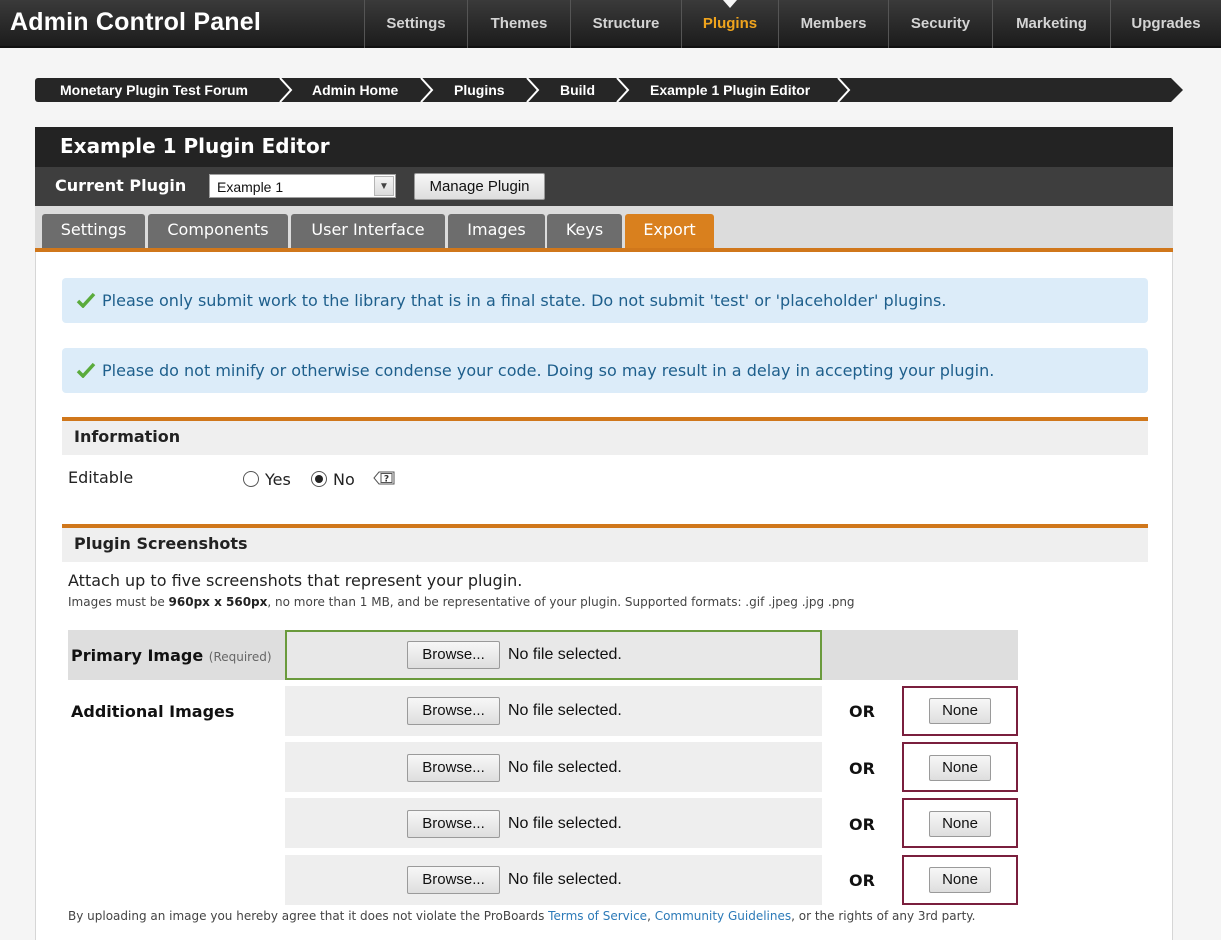  Describe the element at coordinates (153, 711) in the screenshot. I see `additional-images-label: Additional Images` at that location.